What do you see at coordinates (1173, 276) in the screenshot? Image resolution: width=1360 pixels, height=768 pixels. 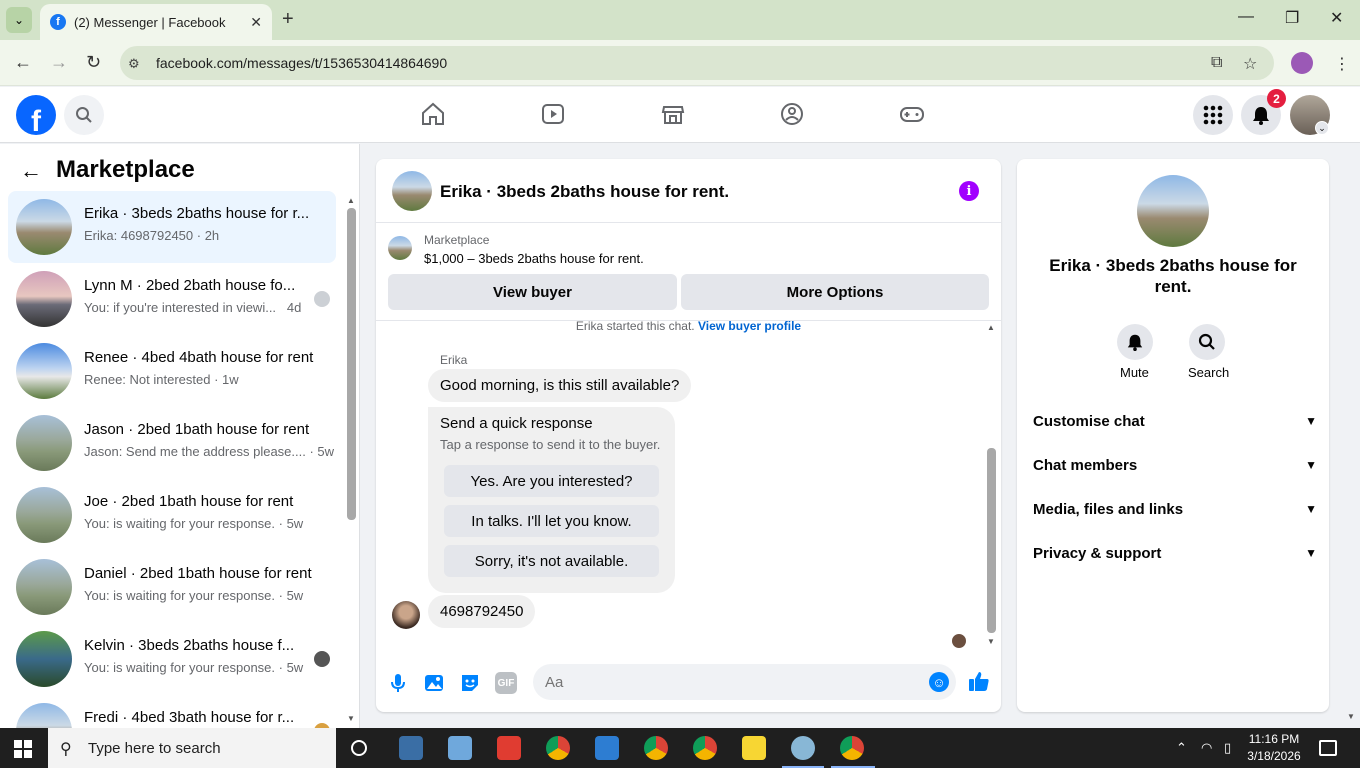 I see `details-name: Erika · 3beds 2baths house for rent.` at bounding box center [1173, 276].